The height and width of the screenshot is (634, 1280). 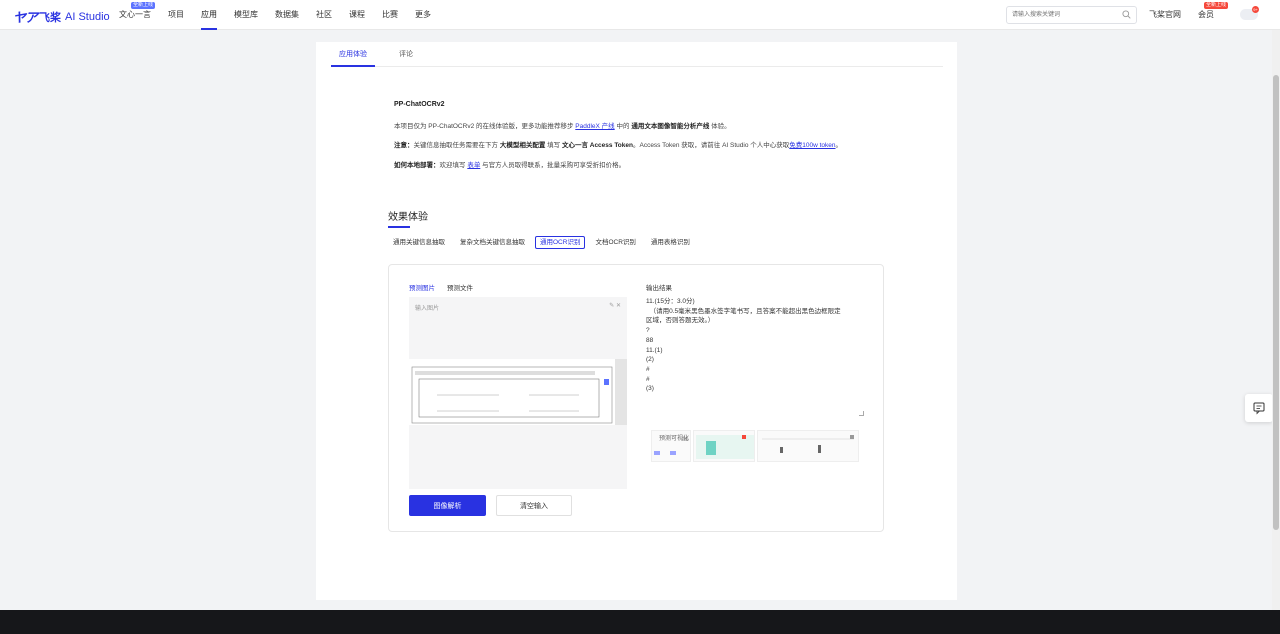 I want to click on official-site-link: 飞桨官网, so click(x=1165, y=15).